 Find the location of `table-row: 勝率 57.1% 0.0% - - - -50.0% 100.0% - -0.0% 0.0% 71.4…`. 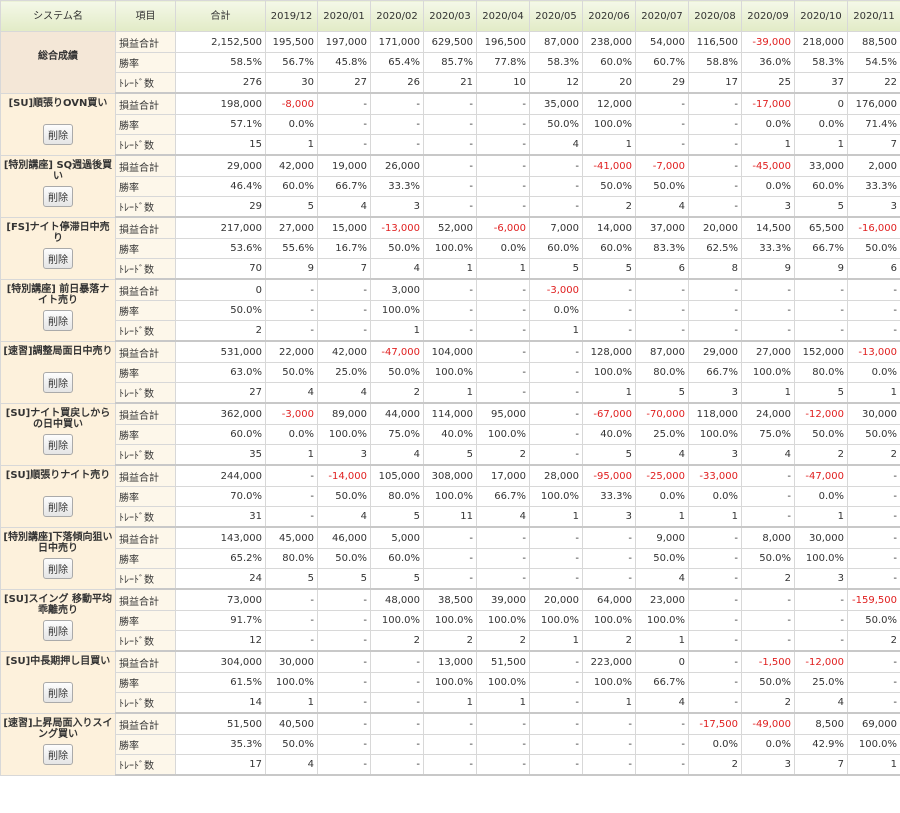

table-row: 勝率 57.1% 0.0% - - - -50.0% 100.0% - -0.0% 0.0% 71.4… is located at coordinates (450, 124).